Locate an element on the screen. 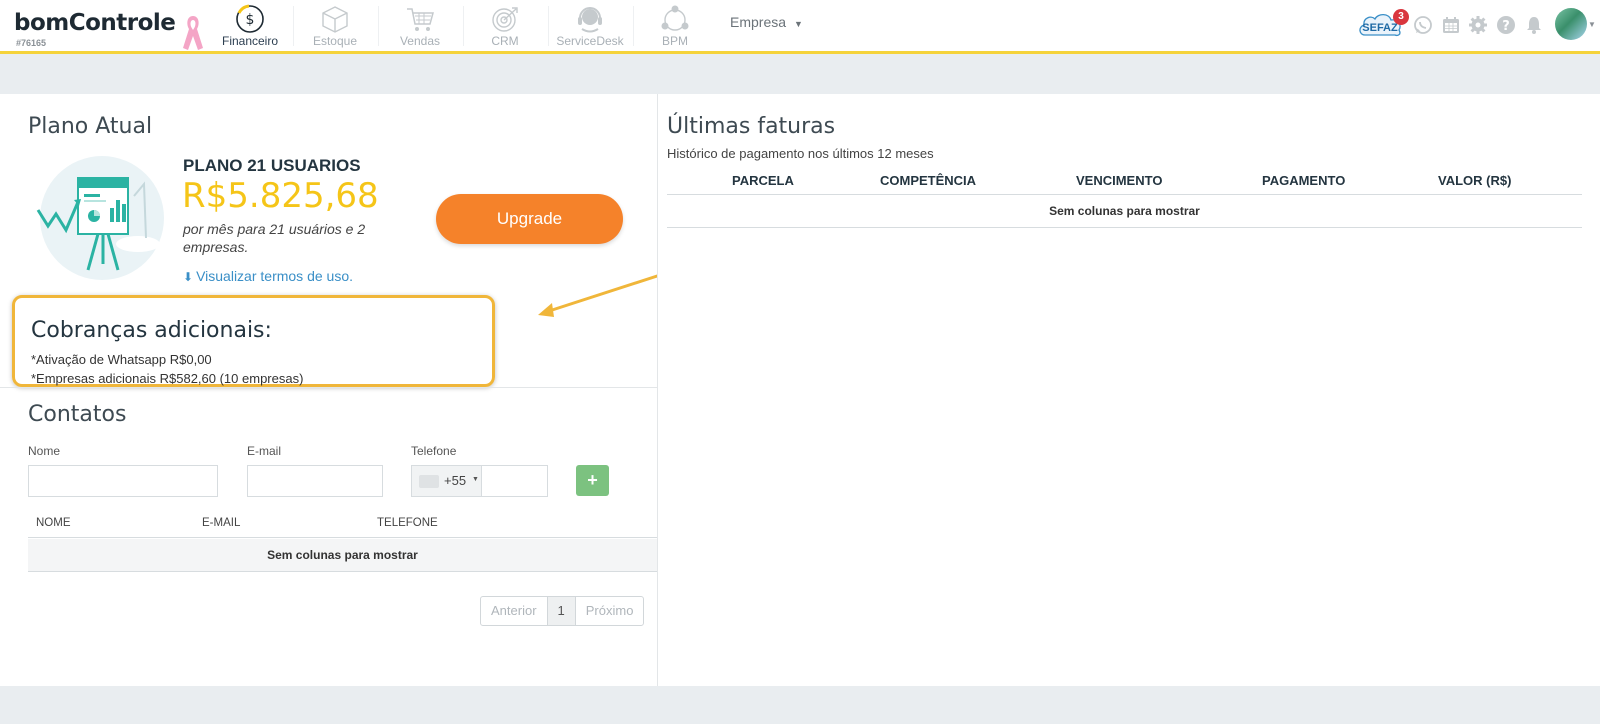 The height and width of the screenshot is (724, 1600). column-header: E-MAIL is located at coordinates (221, 523).